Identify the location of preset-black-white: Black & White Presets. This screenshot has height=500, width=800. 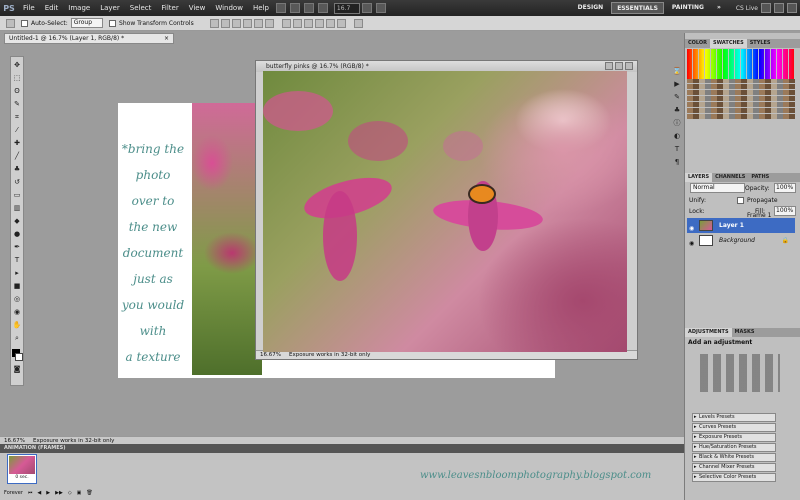
(734, 457).